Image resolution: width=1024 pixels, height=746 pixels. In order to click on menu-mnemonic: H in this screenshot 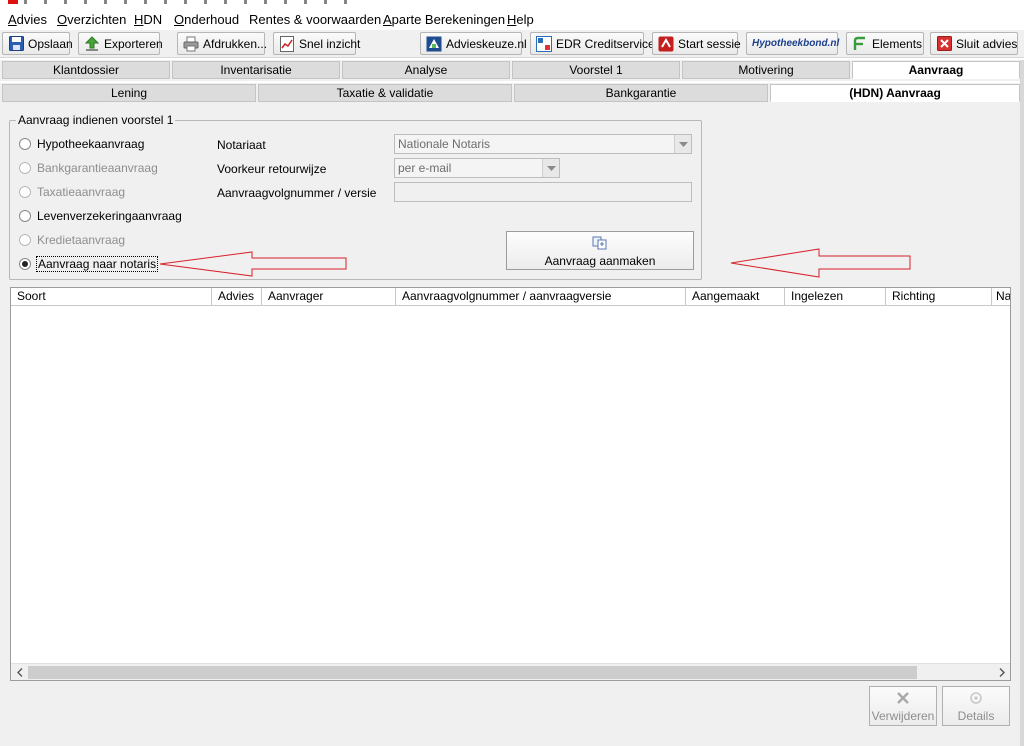, I will do `click(139, 19)`.